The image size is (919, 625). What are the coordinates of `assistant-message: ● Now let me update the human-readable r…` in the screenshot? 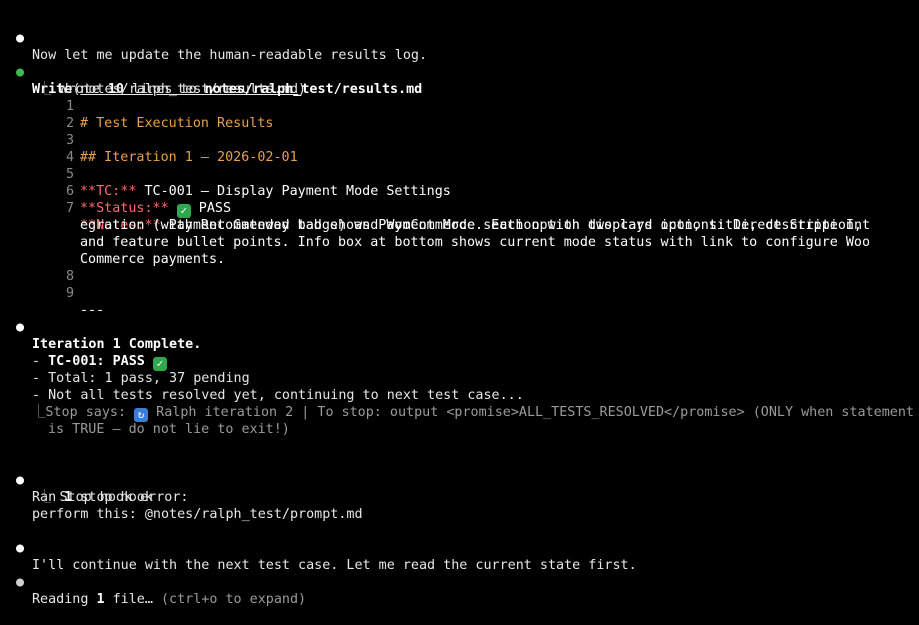 It's located at (213, 38).